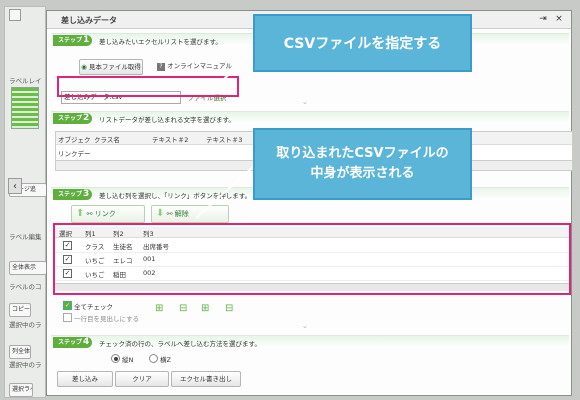  I want to click on callout-csv-specify: CSVファイルを指定する, so click(362, 43).